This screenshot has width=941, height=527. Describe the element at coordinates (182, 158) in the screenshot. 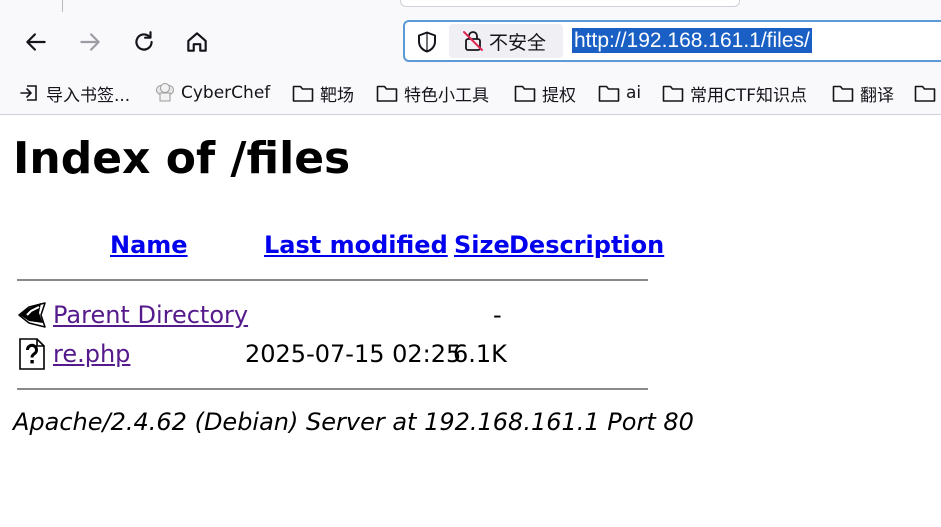

I see `page-title: Index of /files` at that location.